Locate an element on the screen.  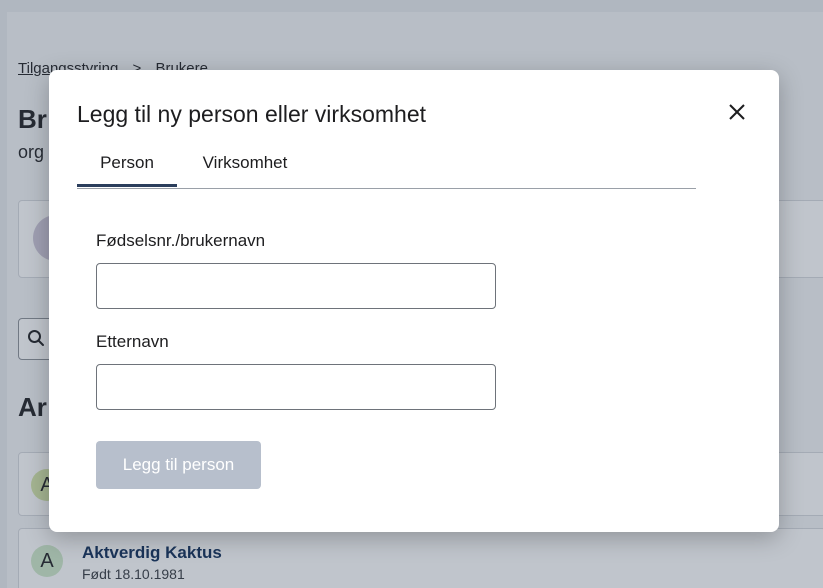
dialog-title: Legg til ny person eller virksomhet is located at coordinates (251, 114).